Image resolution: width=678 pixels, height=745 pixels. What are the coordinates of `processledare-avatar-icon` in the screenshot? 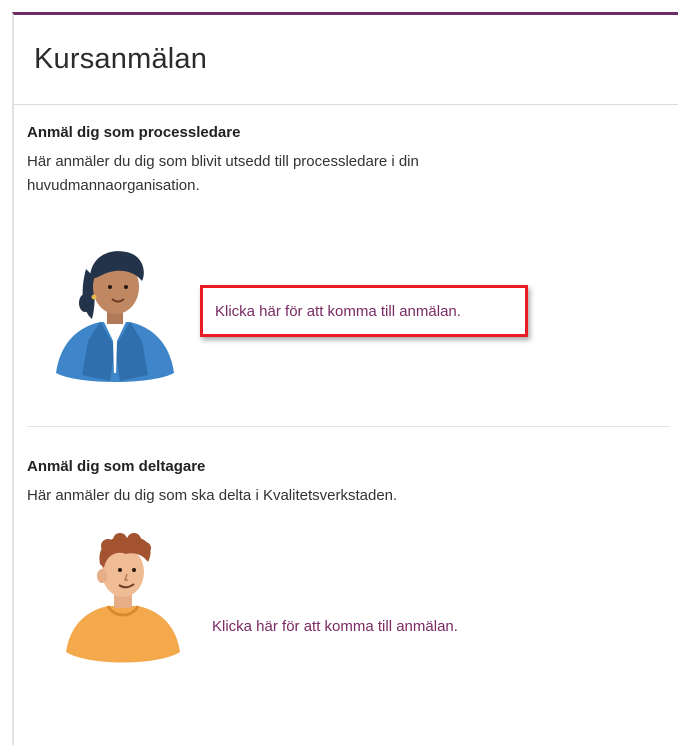 It's located at (115, 316).